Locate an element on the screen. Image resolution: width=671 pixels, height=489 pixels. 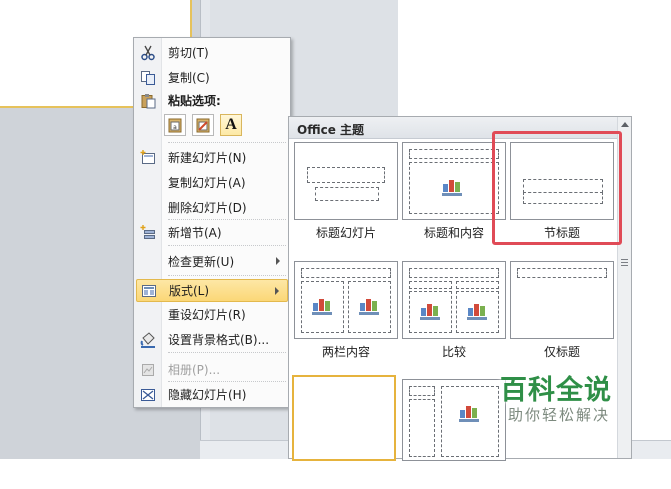
new-section-icon is located at coordinates (148, 232).